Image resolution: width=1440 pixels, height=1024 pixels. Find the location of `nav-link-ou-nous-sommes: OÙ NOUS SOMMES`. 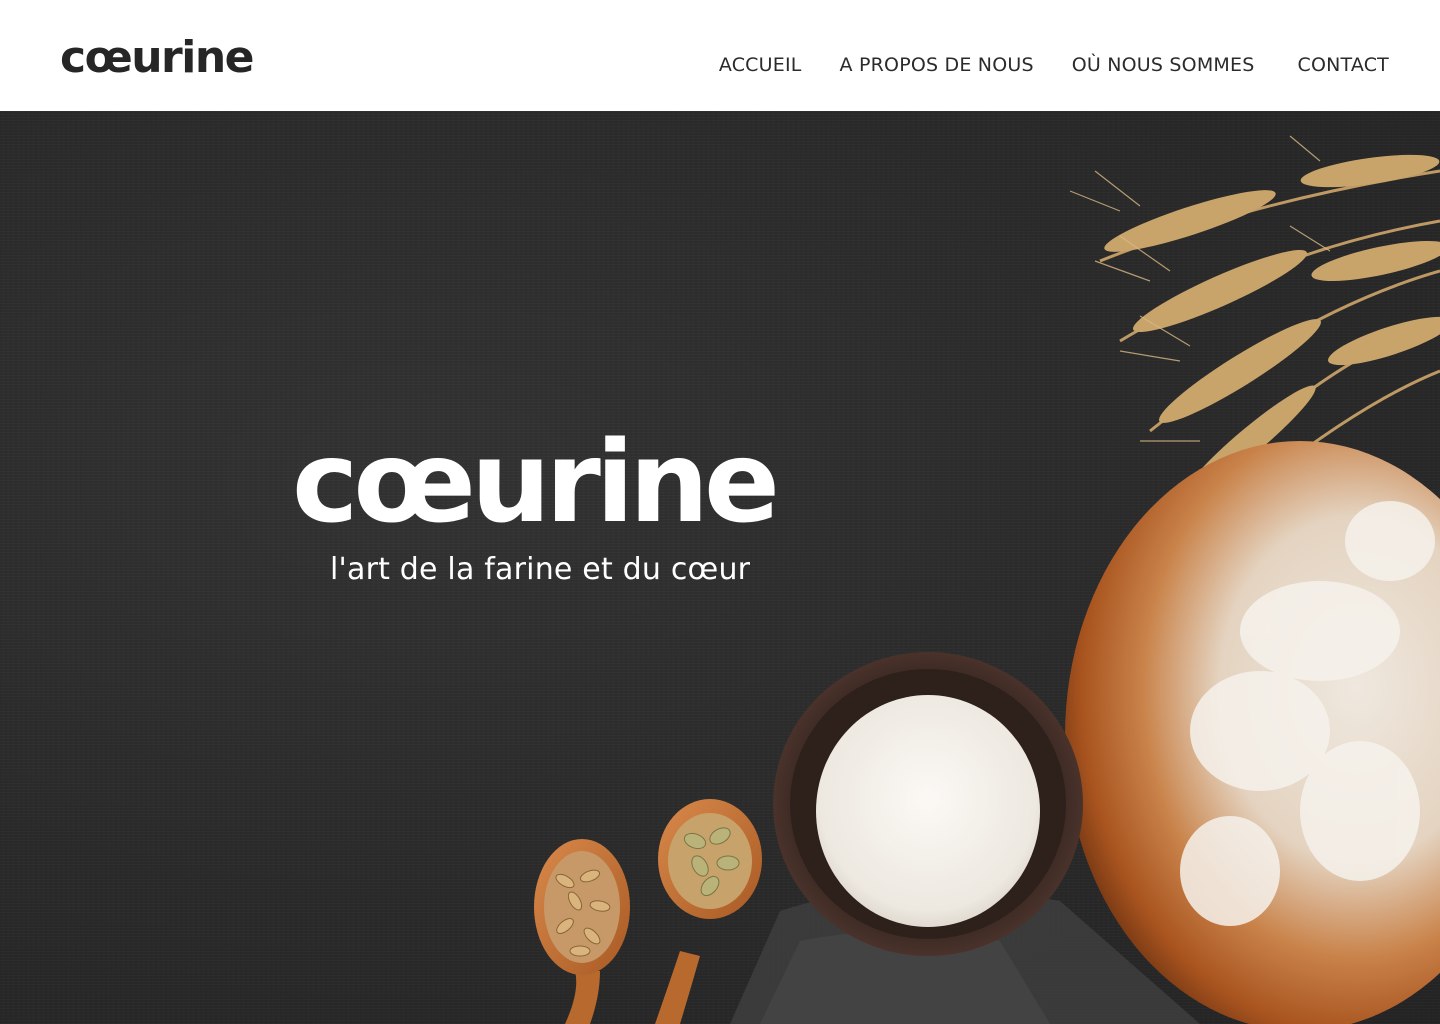

nav-link-ou-nous-sommes: OÙ NOUS SOMMES is located at coordinates (1163, 65).